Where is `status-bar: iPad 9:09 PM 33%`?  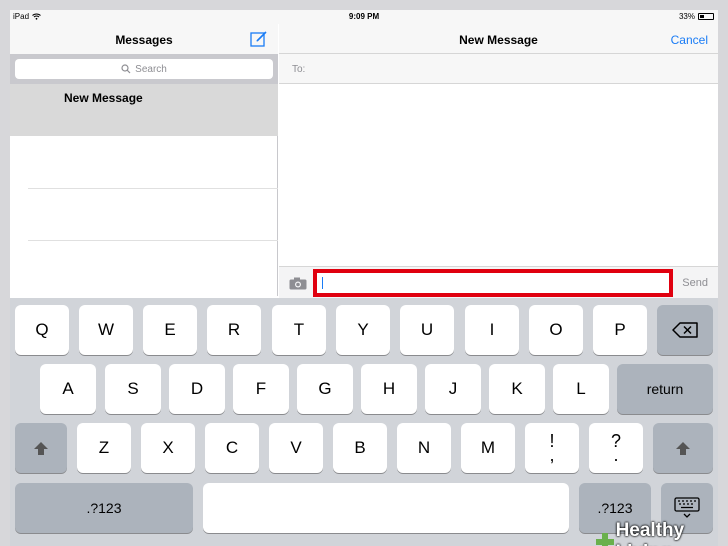 status-bar: iPad 9:09 PM 33% is located at coordinates (364, 17).